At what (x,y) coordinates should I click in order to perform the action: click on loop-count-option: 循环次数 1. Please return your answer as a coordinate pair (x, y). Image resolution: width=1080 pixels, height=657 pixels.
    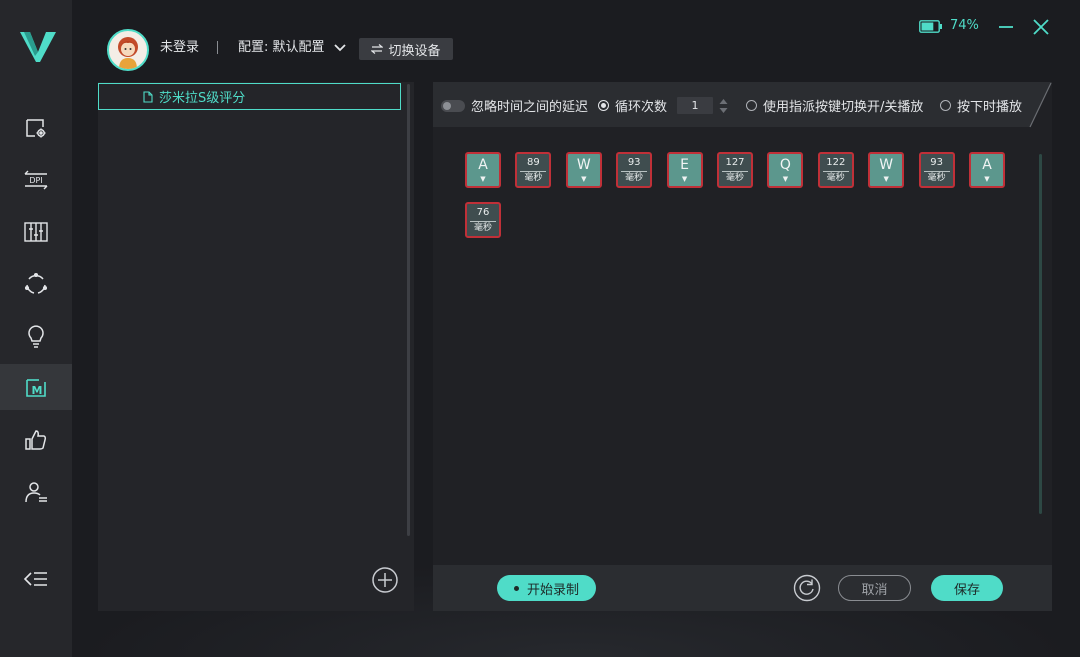
    Looking at the image, I should click on (663, 105).